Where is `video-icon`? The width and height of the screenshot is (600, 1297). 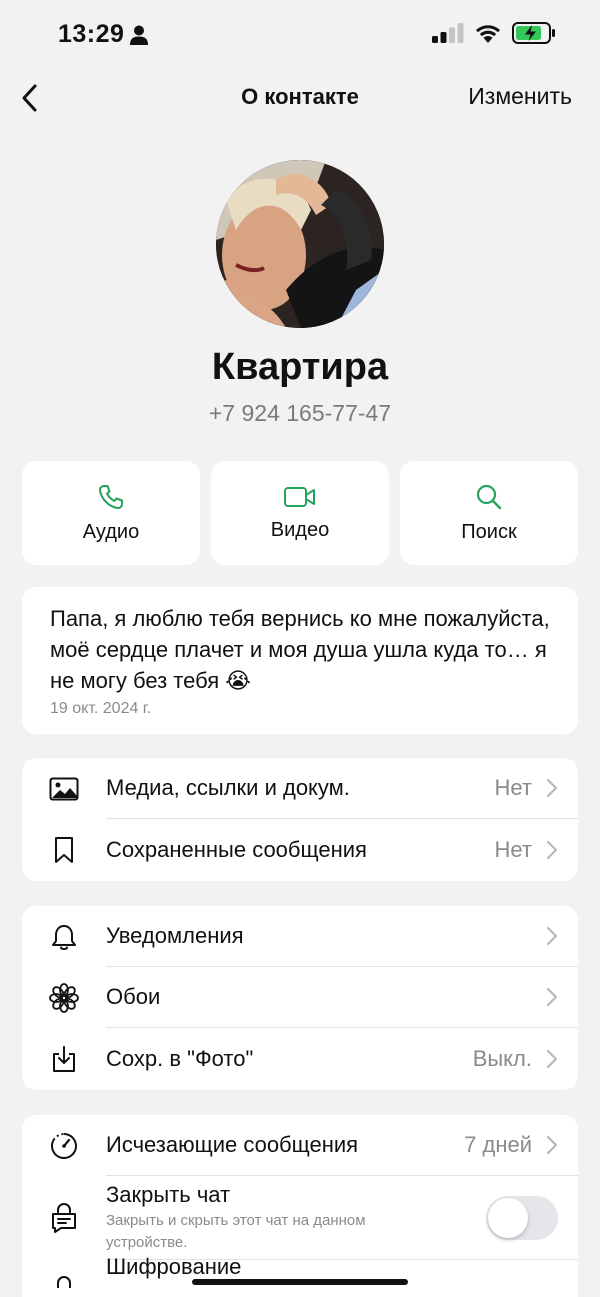
video-icon is located at coordinates (299, 496).